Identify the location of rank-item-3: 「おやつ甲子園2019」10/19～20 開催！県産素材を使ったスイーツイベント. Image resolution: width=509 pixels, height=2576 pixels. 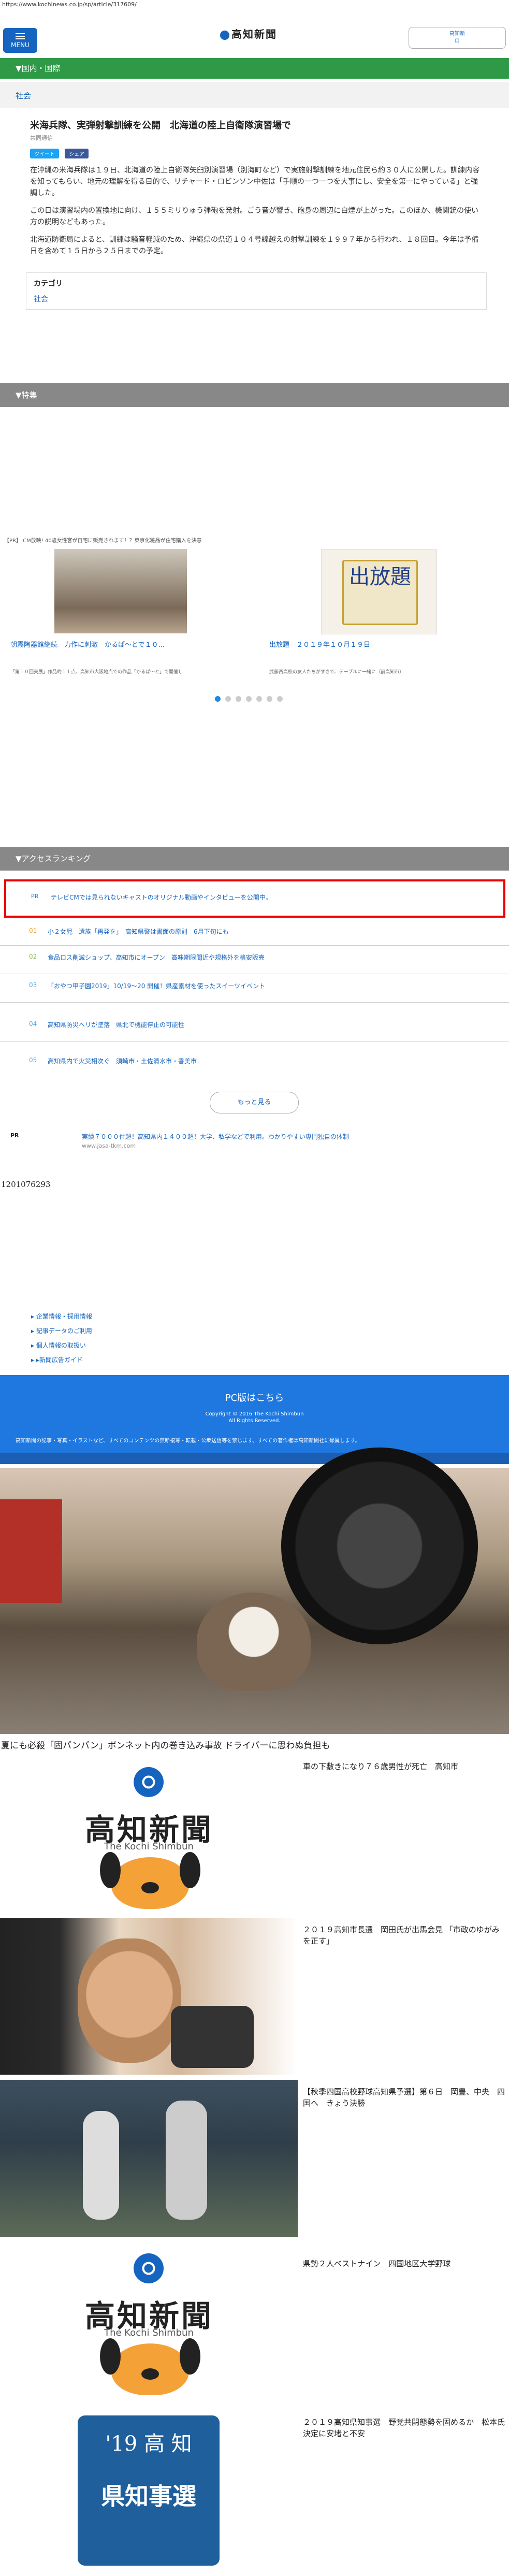
(157, 985).